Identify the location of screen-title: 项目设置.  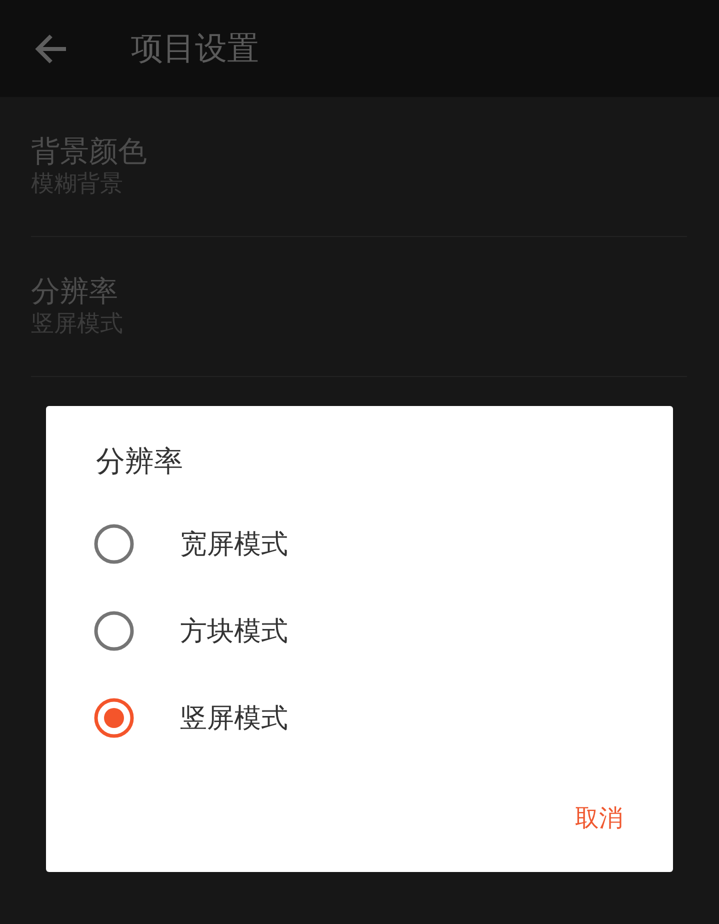
(195, 48).